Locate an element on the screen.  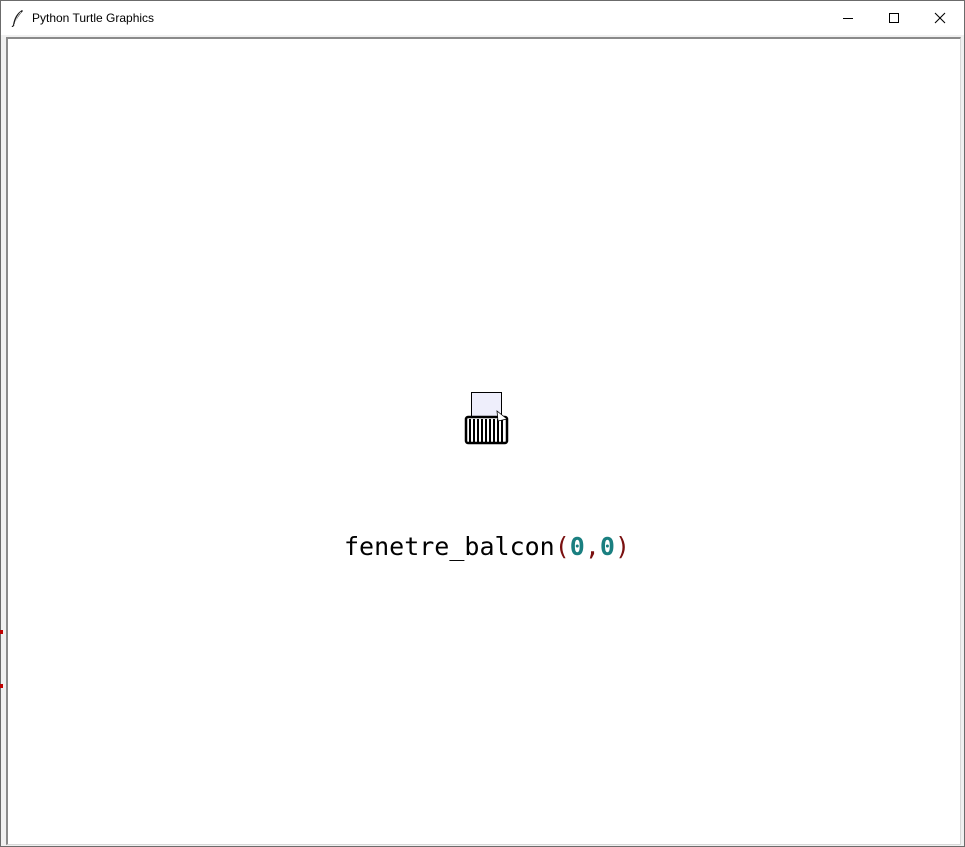
feather-icon is located at coordinates (17, 18).